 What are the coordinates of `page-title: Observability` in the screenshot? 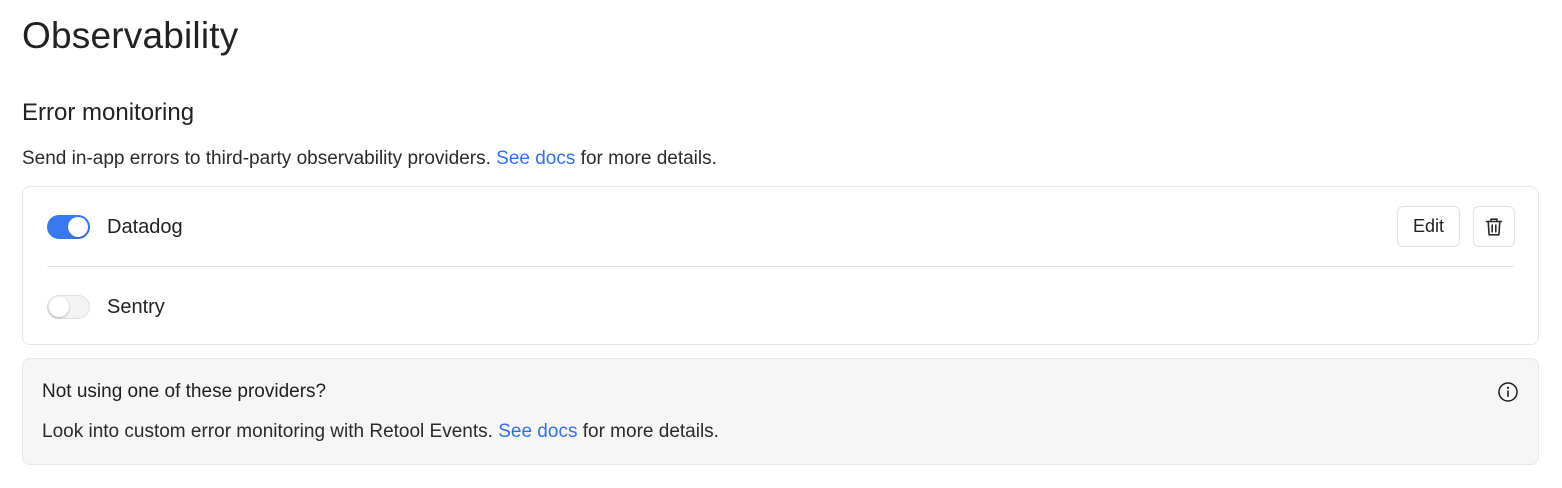 It's located at (130, 35).